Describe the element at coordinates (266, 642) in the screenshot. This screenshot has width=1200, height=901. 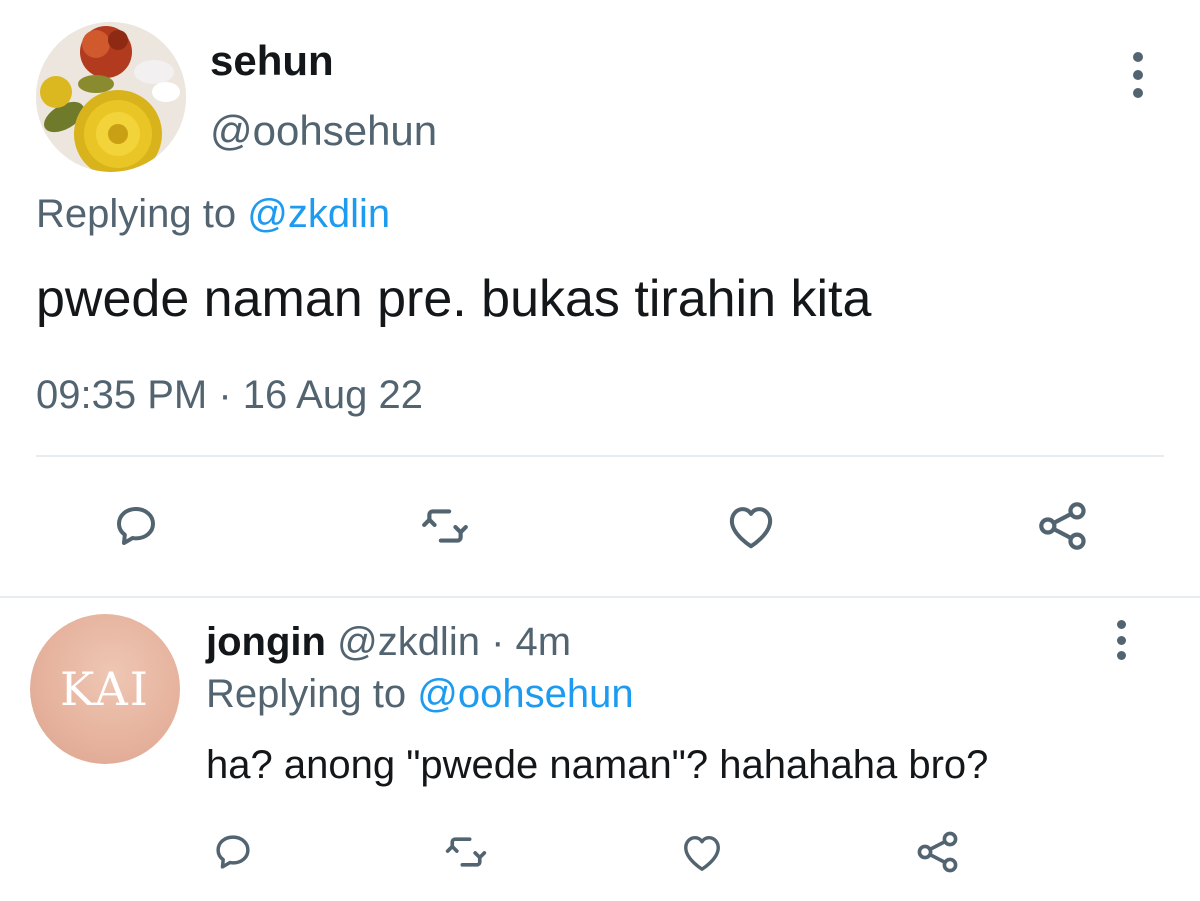
I see `display-name: jongin` at that location.